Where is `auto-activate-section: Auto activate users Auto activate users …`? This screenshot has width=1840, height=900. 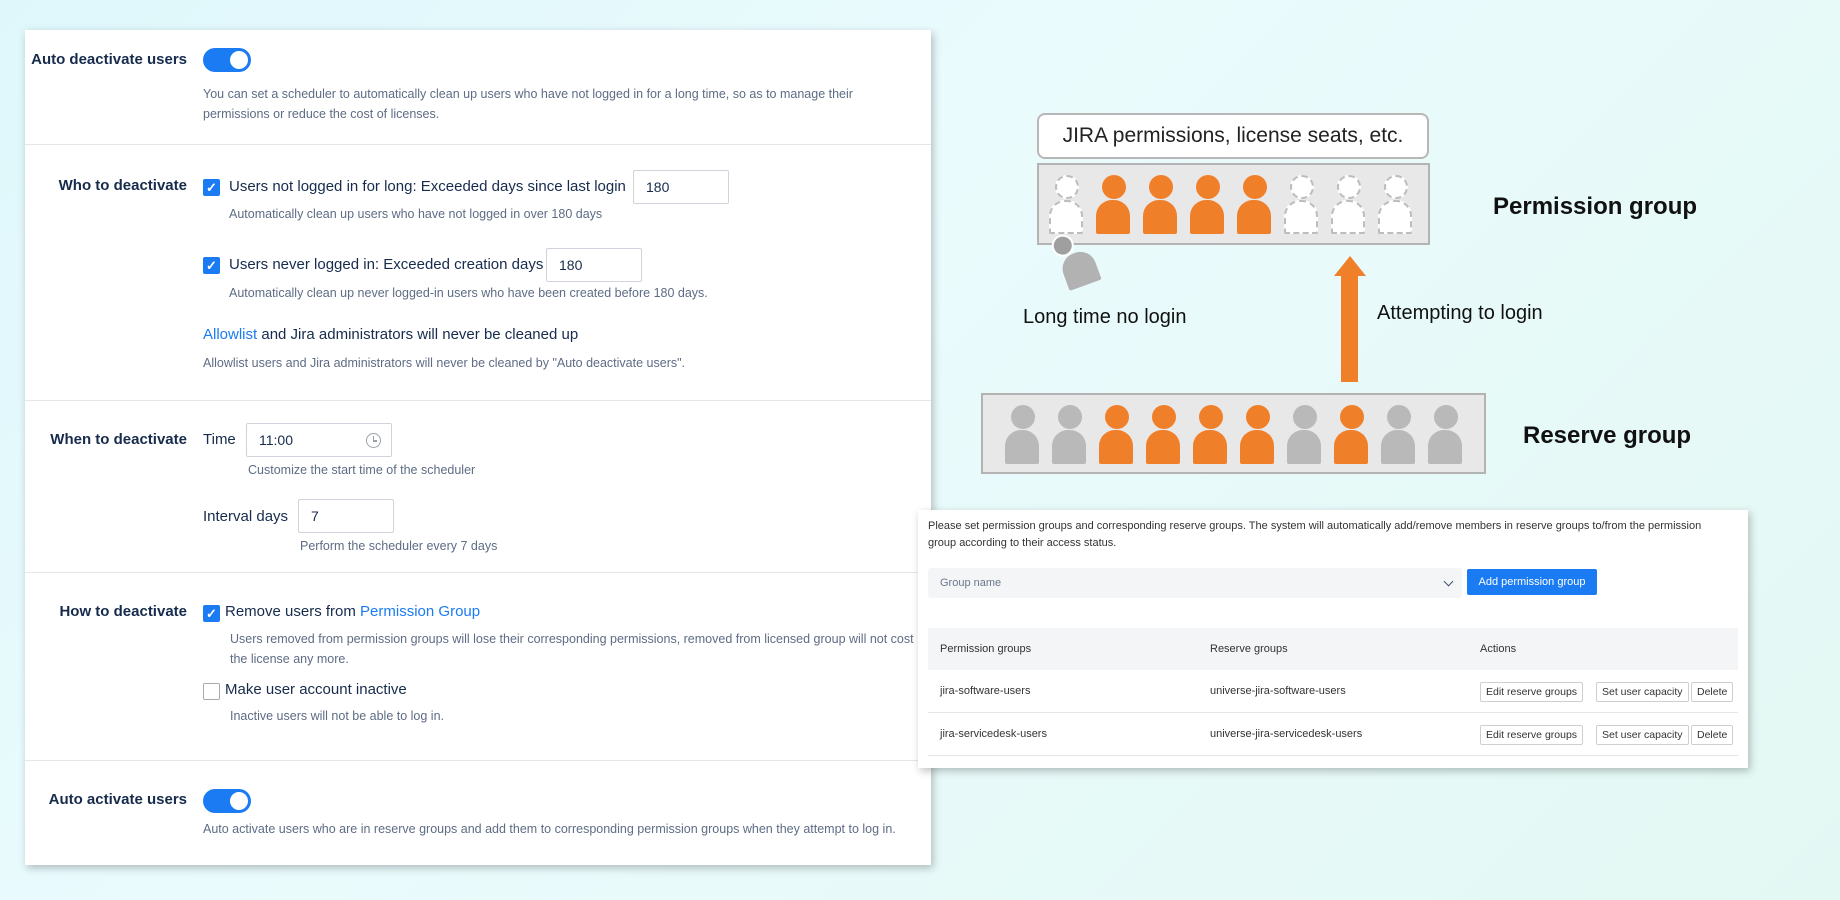 auto-activate-section: Auto activate users Auto activate users … is located at coordinates (478, 813).